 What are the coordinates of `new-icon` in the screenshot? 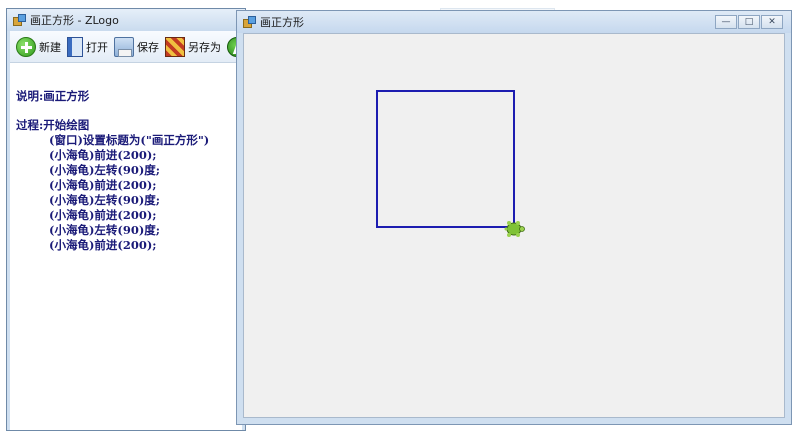 It's located at (26, 46).